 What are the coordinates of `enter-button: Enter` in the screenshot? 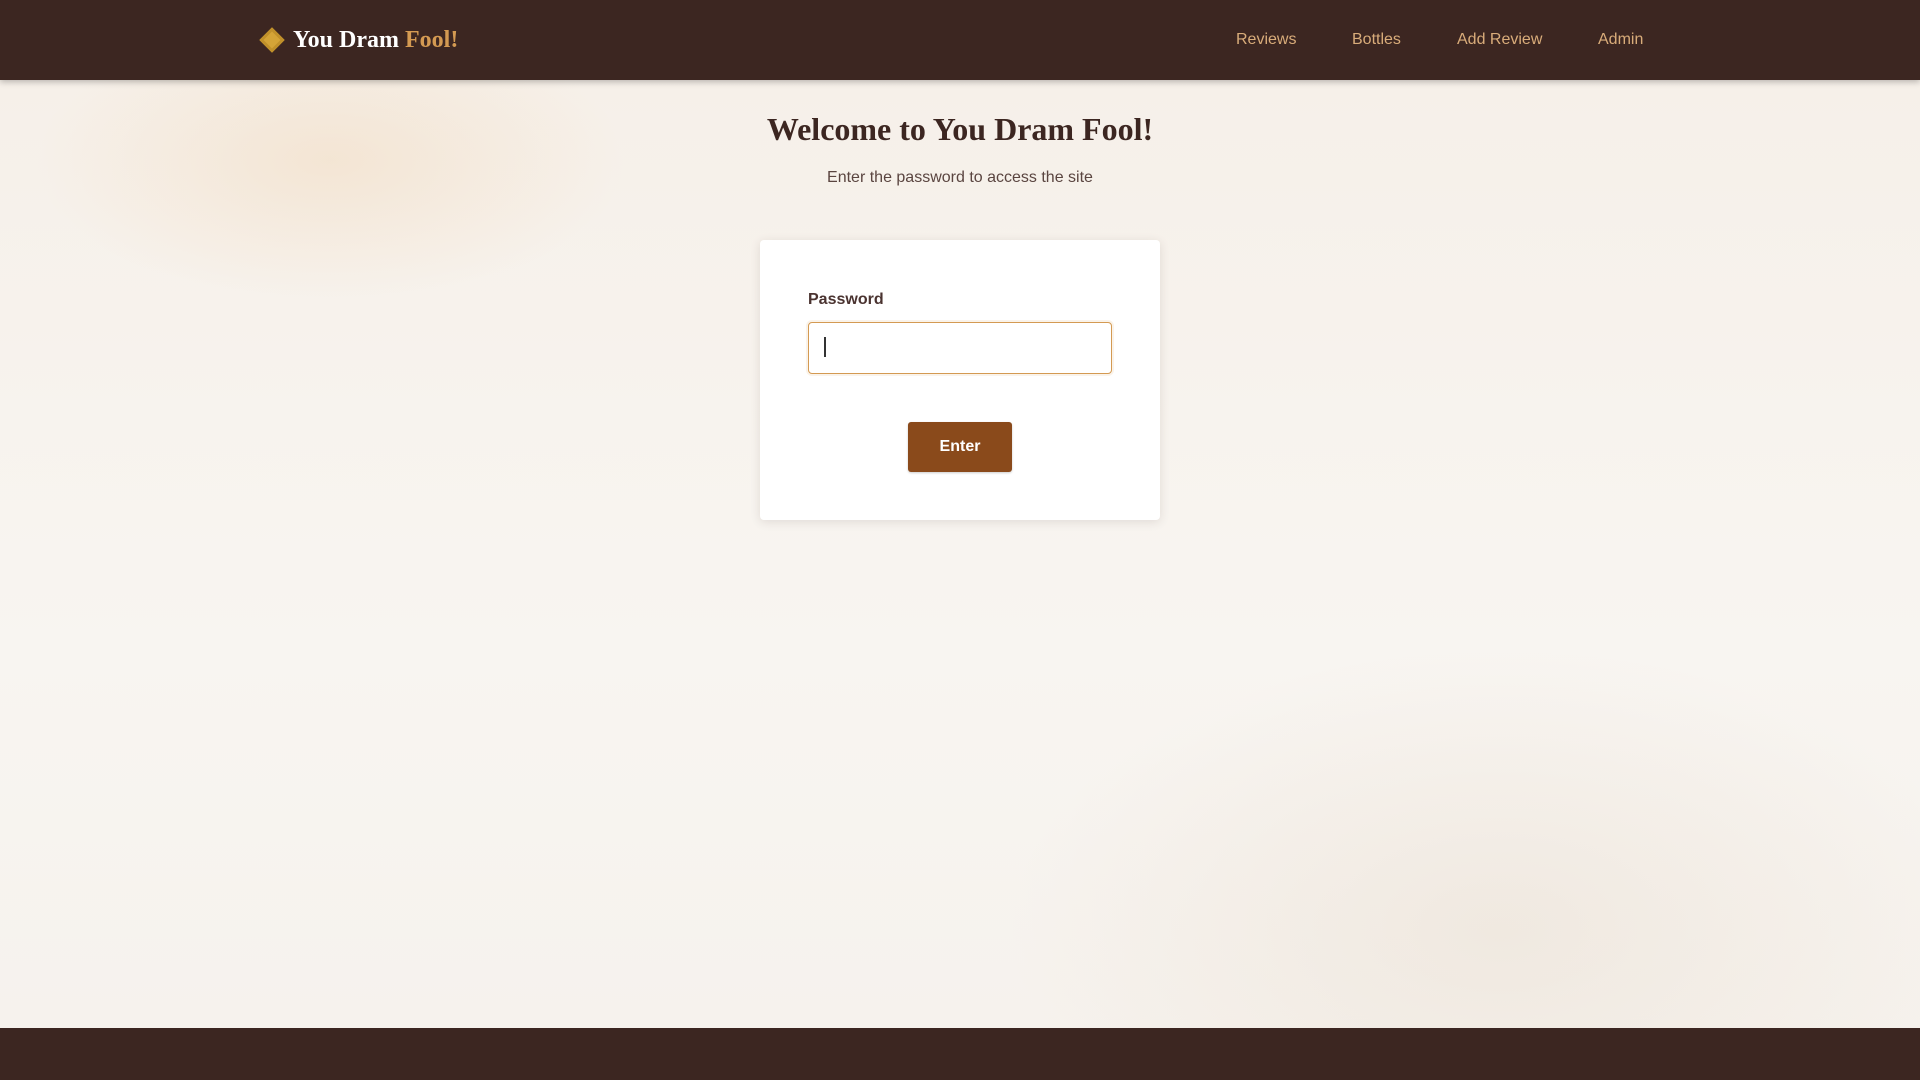 It's located at (960, 447).